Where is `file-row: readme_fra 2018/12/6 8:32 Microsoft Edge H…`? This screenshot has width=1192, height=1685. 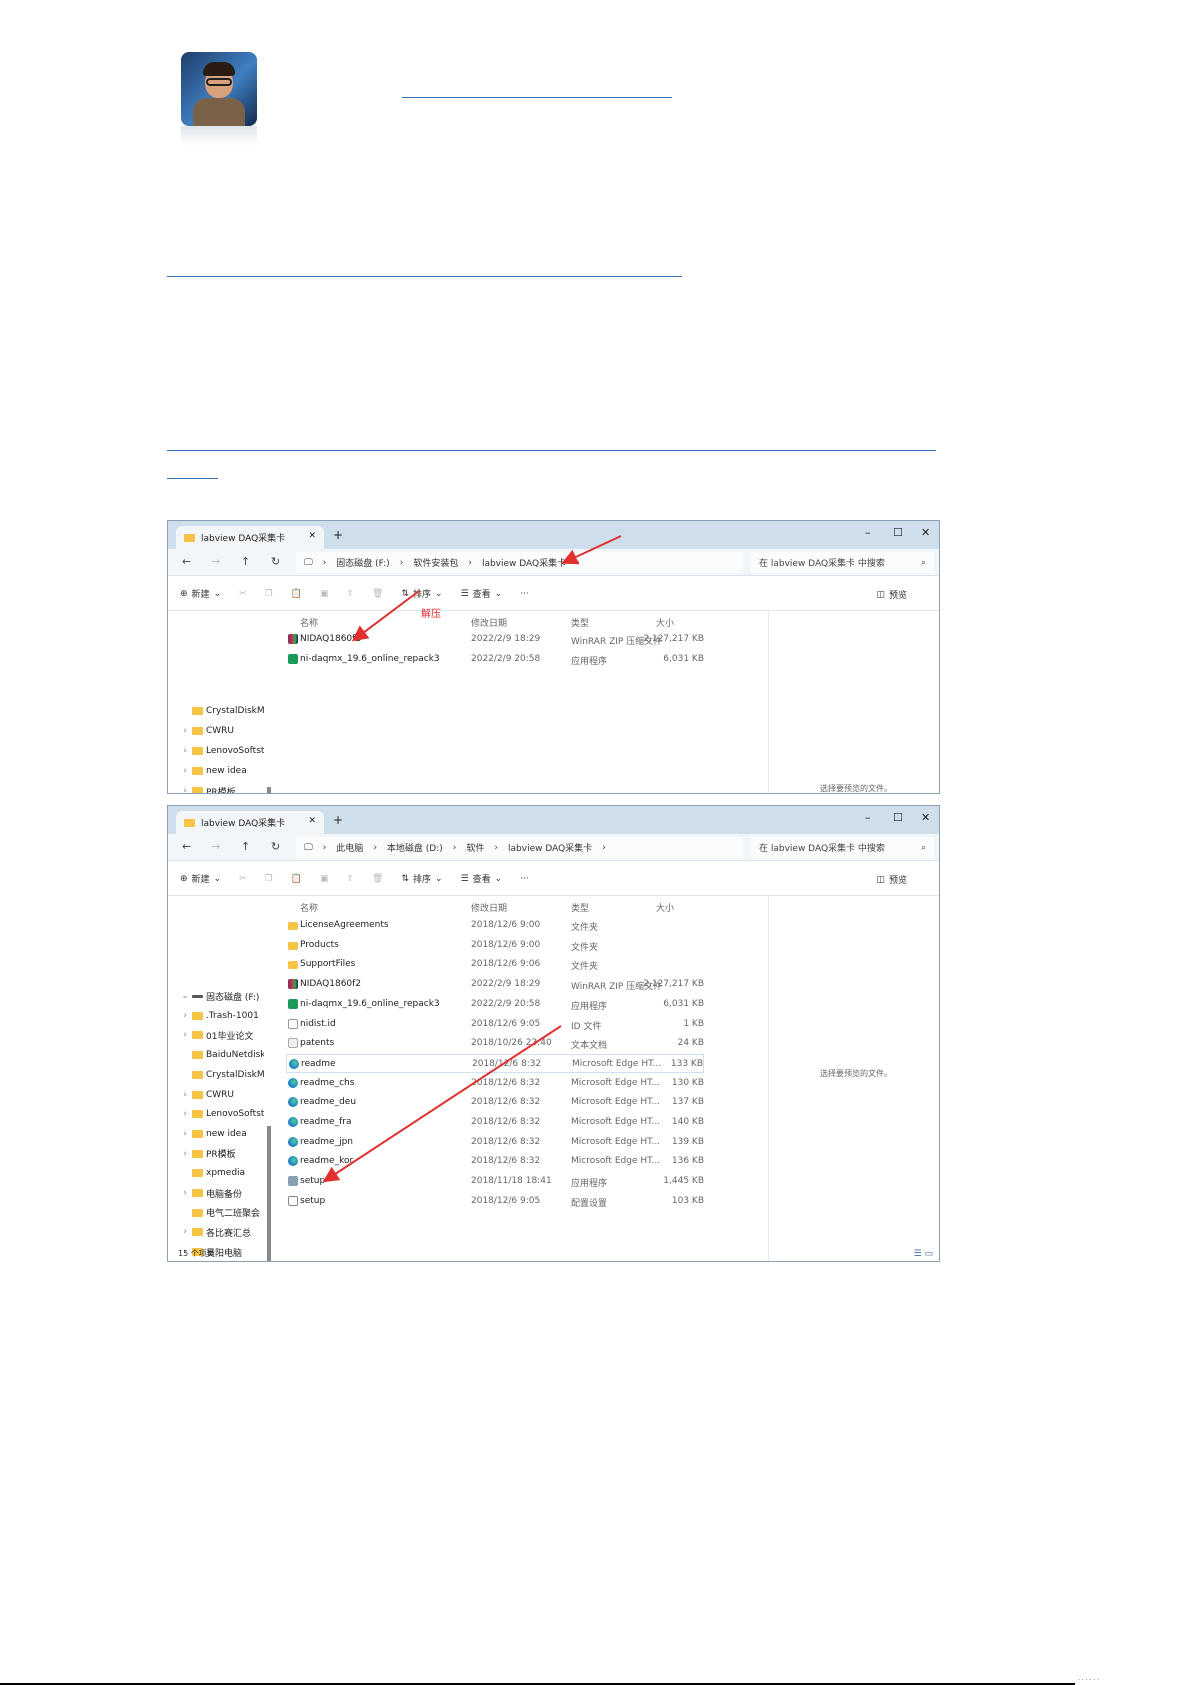
file-row: readme_fra 2018/12/6 8:32 Microsoft Edge H… is located at coordinates (495, 1122).